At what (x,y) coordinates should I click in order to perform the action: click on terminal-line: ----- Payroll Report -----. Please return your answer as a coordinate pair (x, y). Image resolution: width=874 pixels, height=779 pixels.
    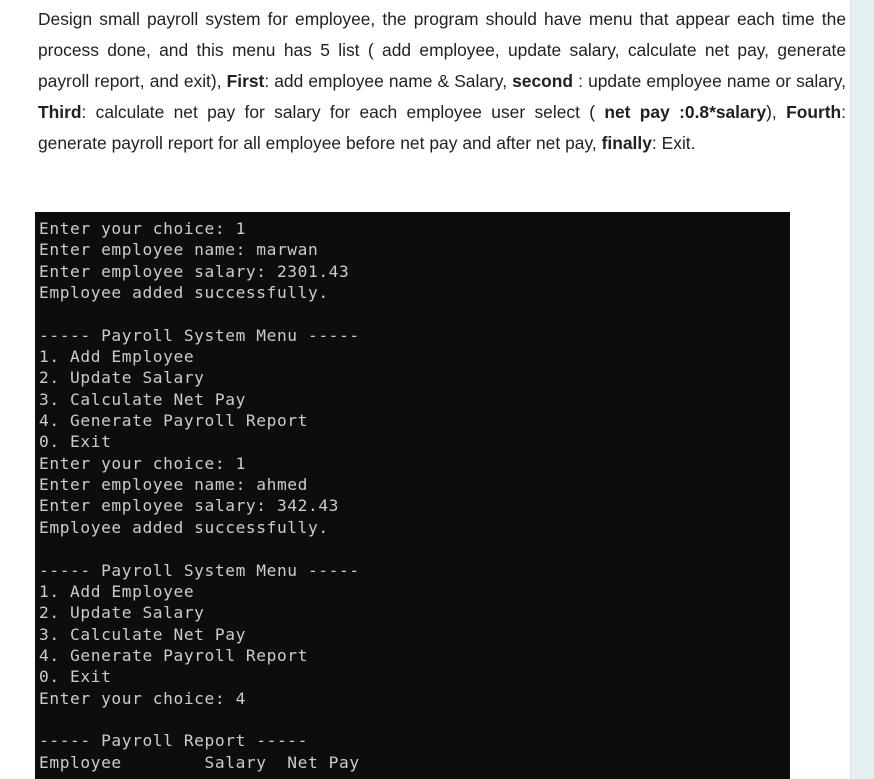
    Looking at the image, I should click on (173, 741).